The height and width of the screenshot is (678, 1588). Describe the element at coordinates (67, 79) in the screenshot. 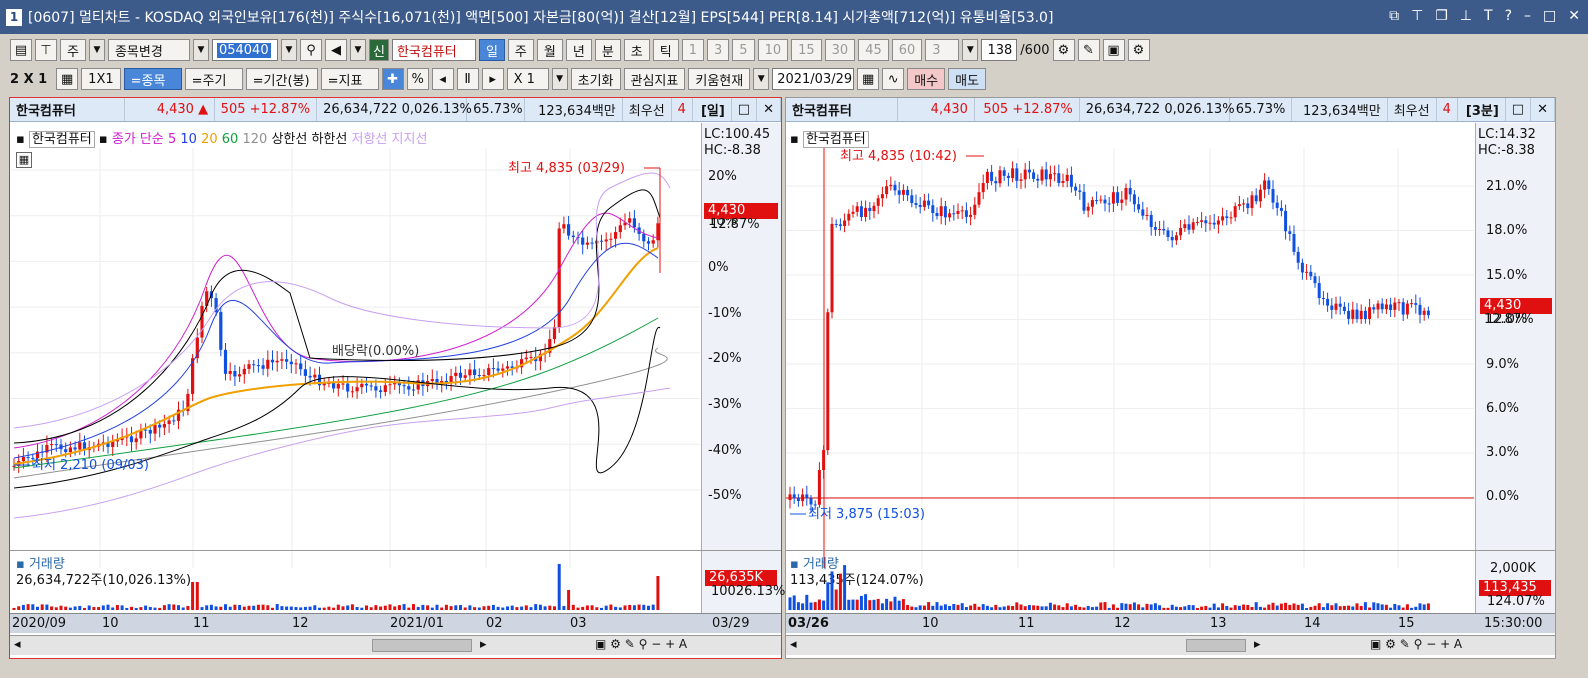

I see `grid-icon: ▦` at that location.